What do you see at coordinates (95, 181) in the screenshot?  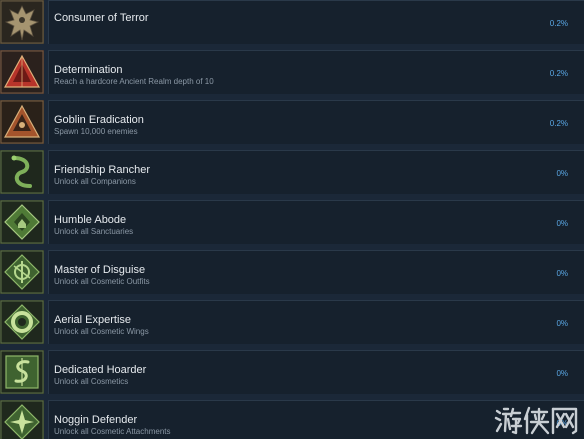 I see `achievement-description: Unlock all Companions` at bounding box center [95, 181].